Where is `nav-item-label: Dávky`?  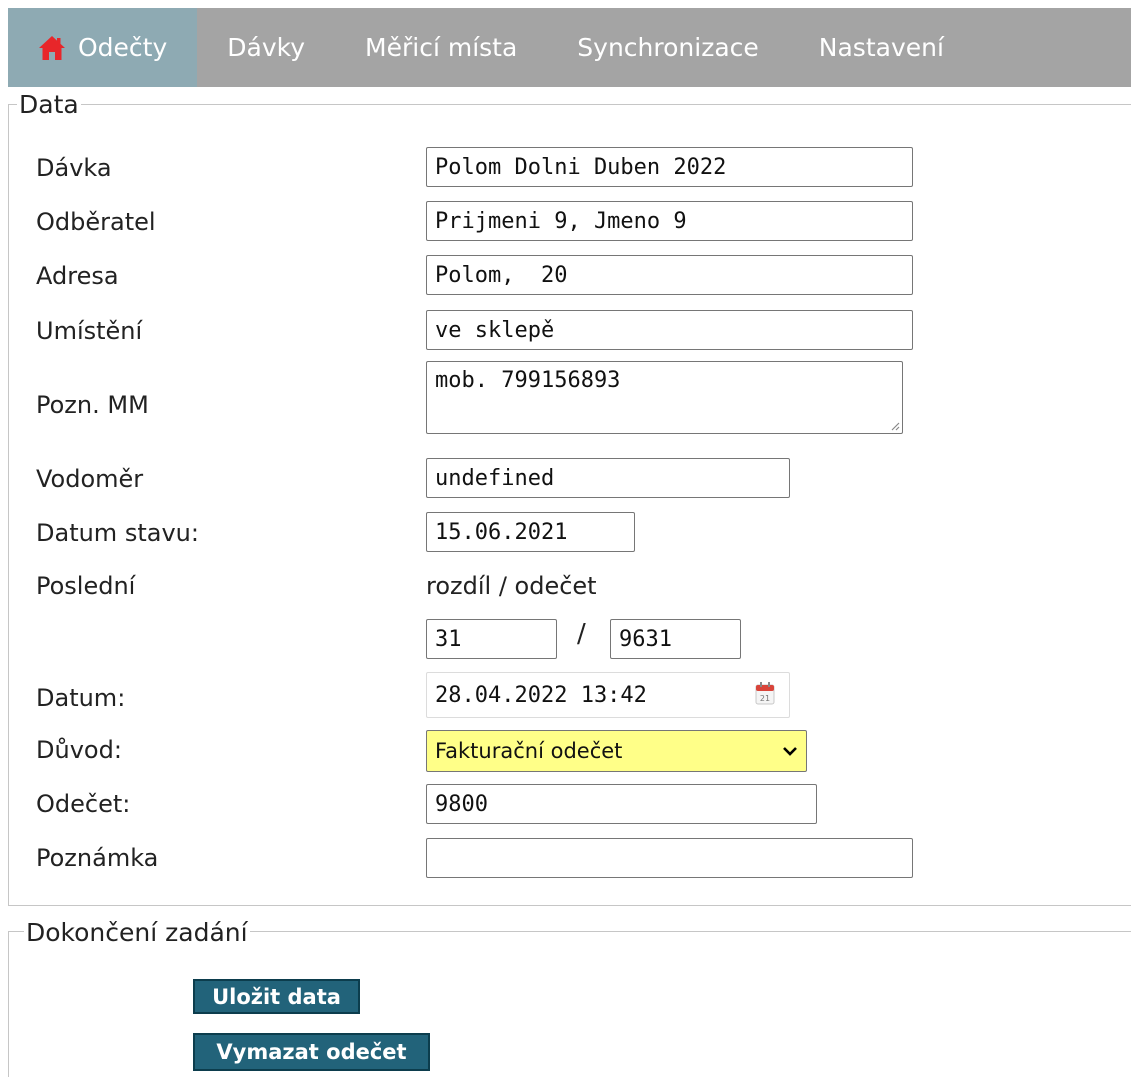
nav-item-label: Dávky is located at coordinates (266, 47).